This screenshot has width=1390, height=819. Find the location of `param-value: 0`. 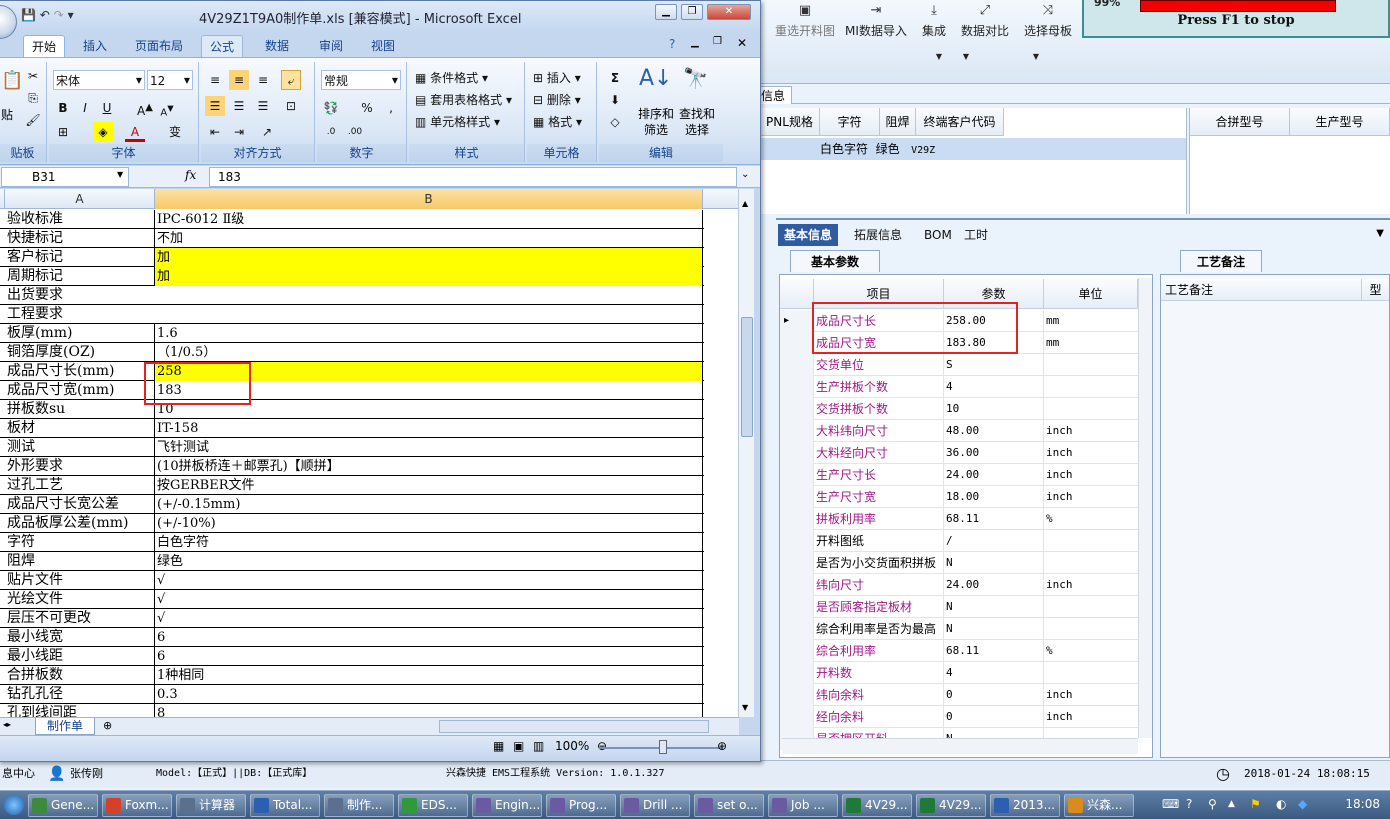

param-value: 0 is located at coordinates (994, 717).